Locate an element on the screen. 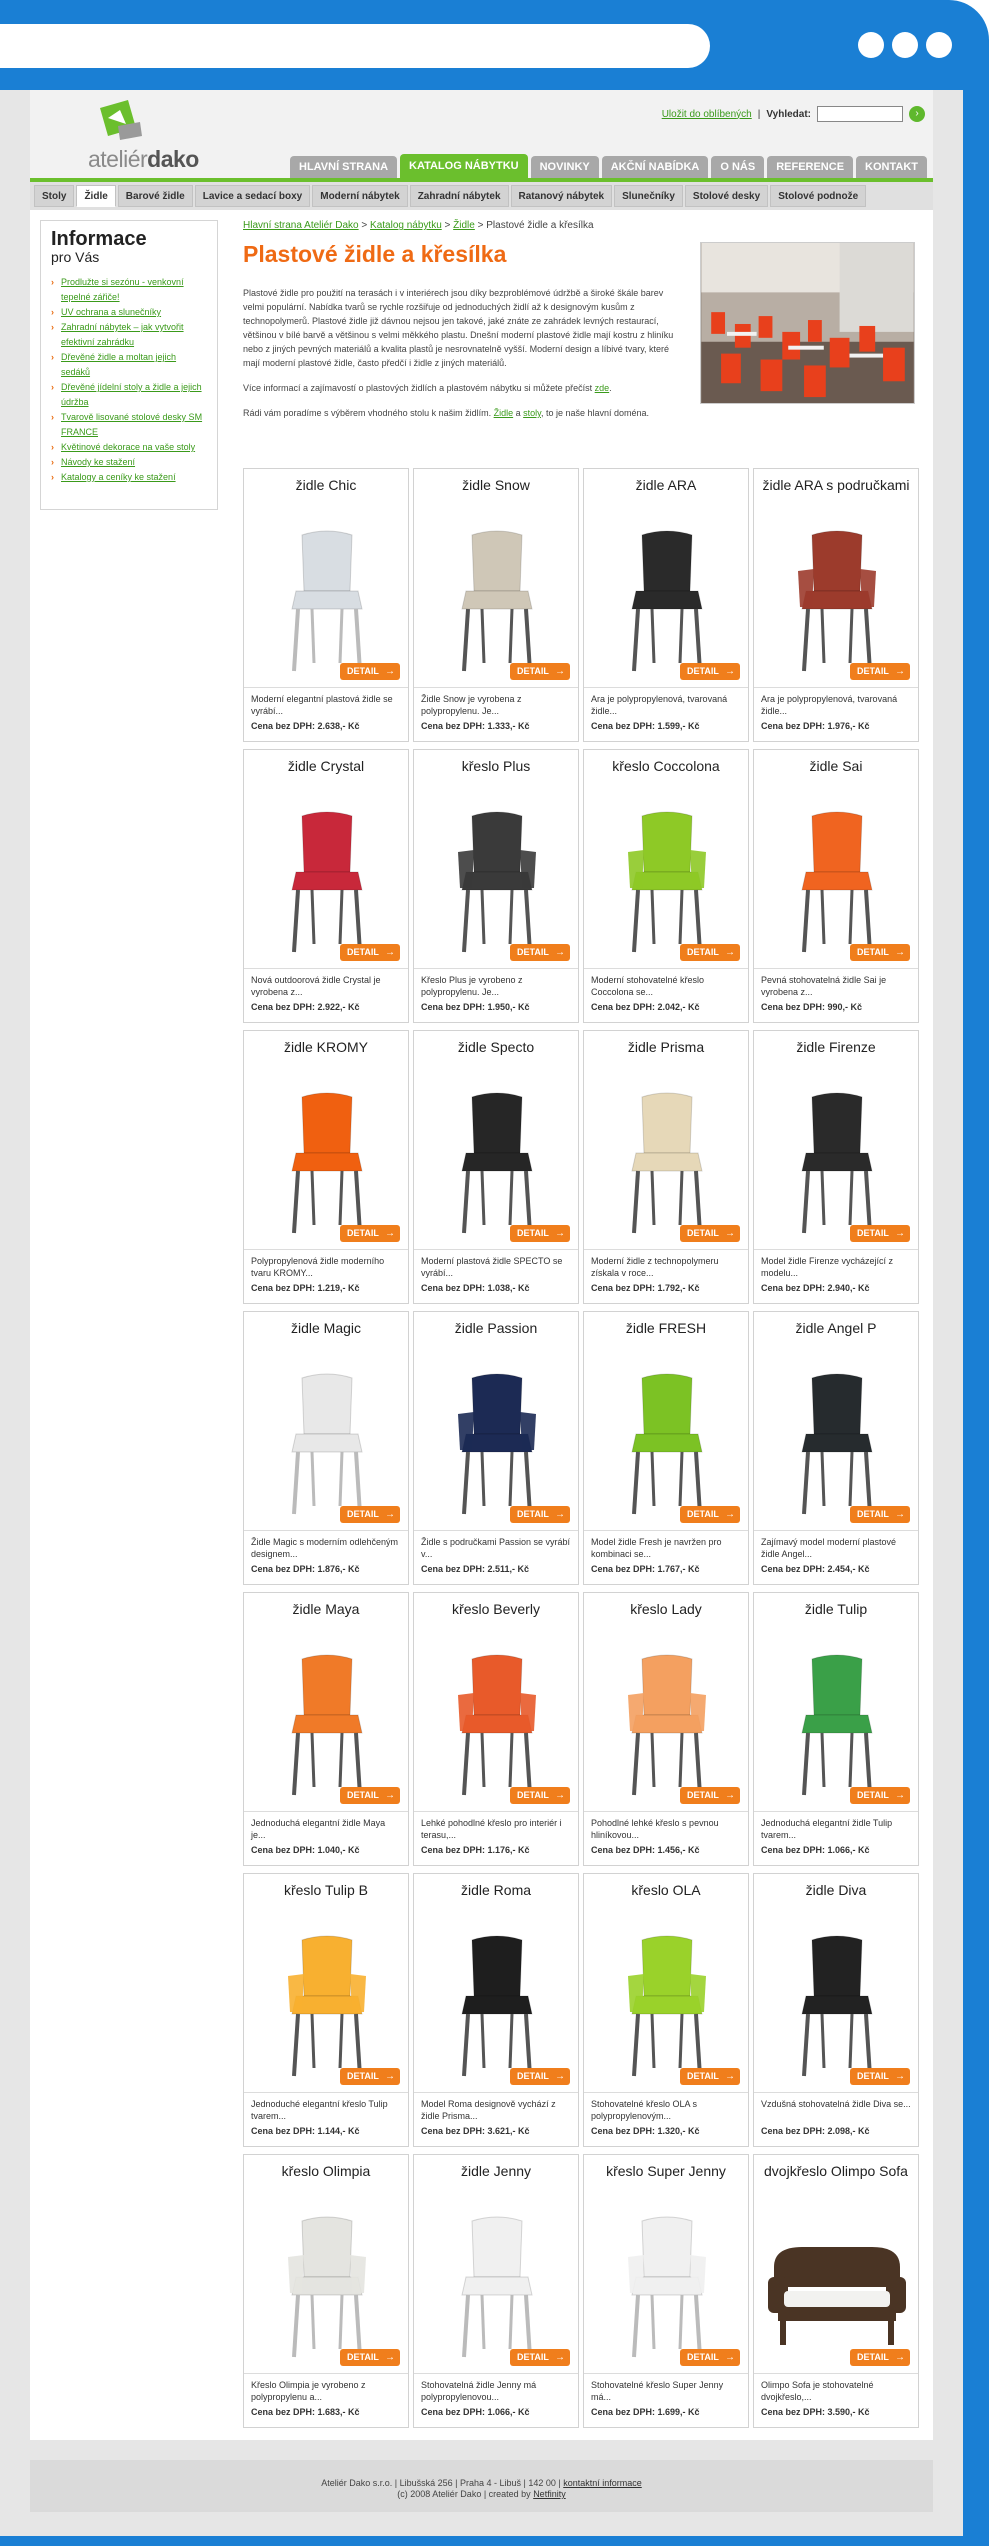 The width and height of the screenshot is (989, 2546). breadcrumb-category: Židle is located at coordinates (464, 225).